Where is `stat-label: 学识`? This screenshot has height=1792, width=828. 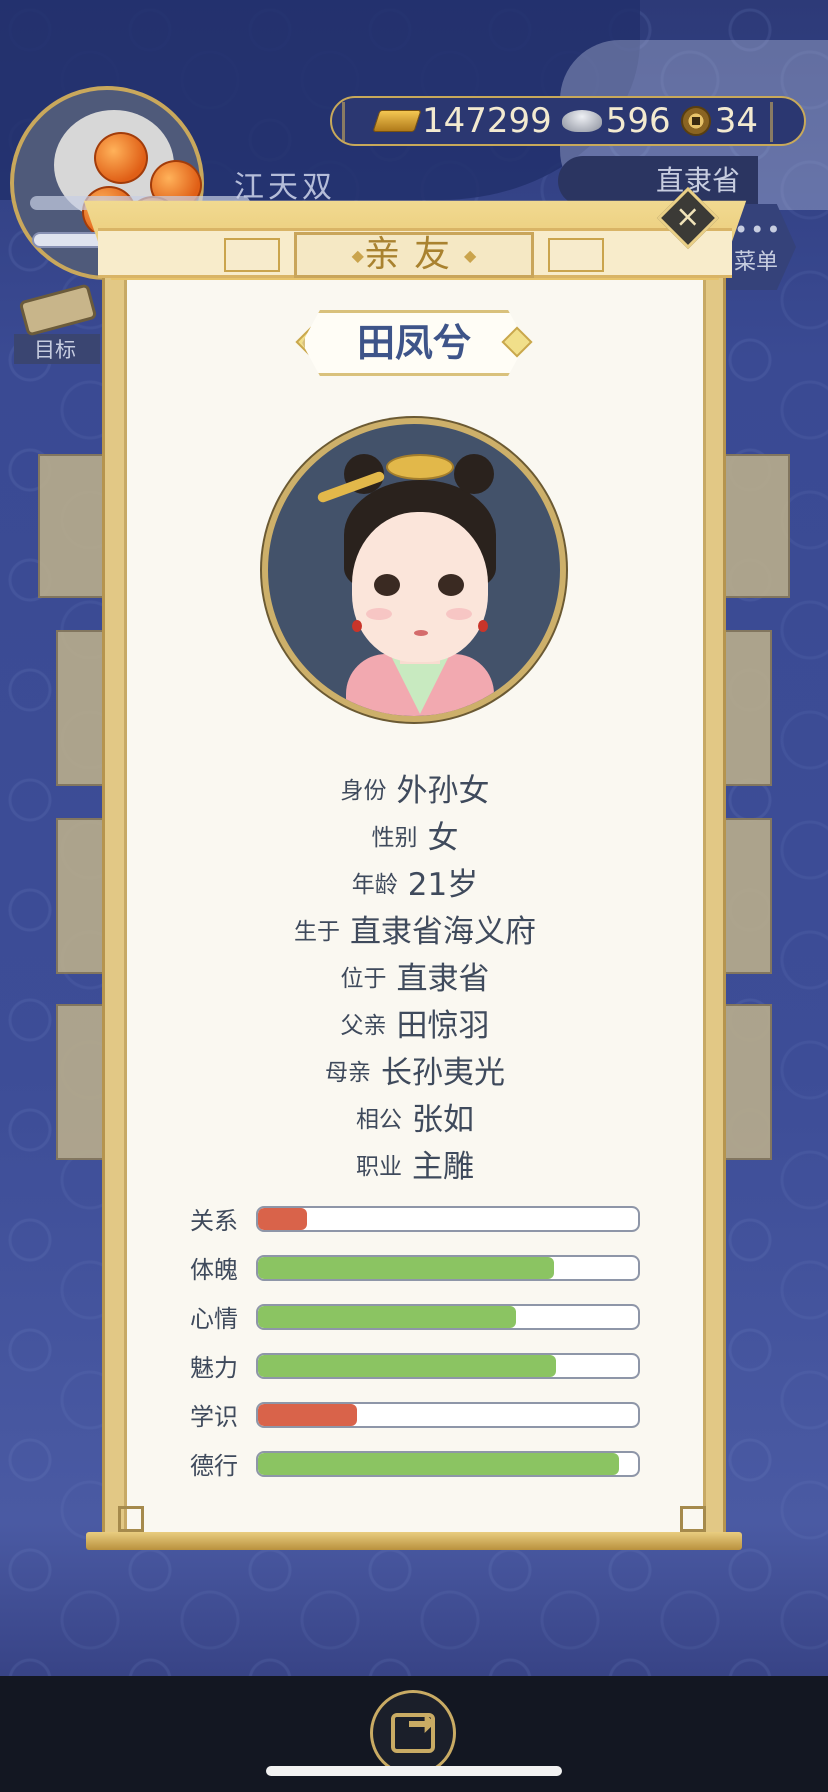 stat-label: 学识 is located at coordinates (214, 1417).